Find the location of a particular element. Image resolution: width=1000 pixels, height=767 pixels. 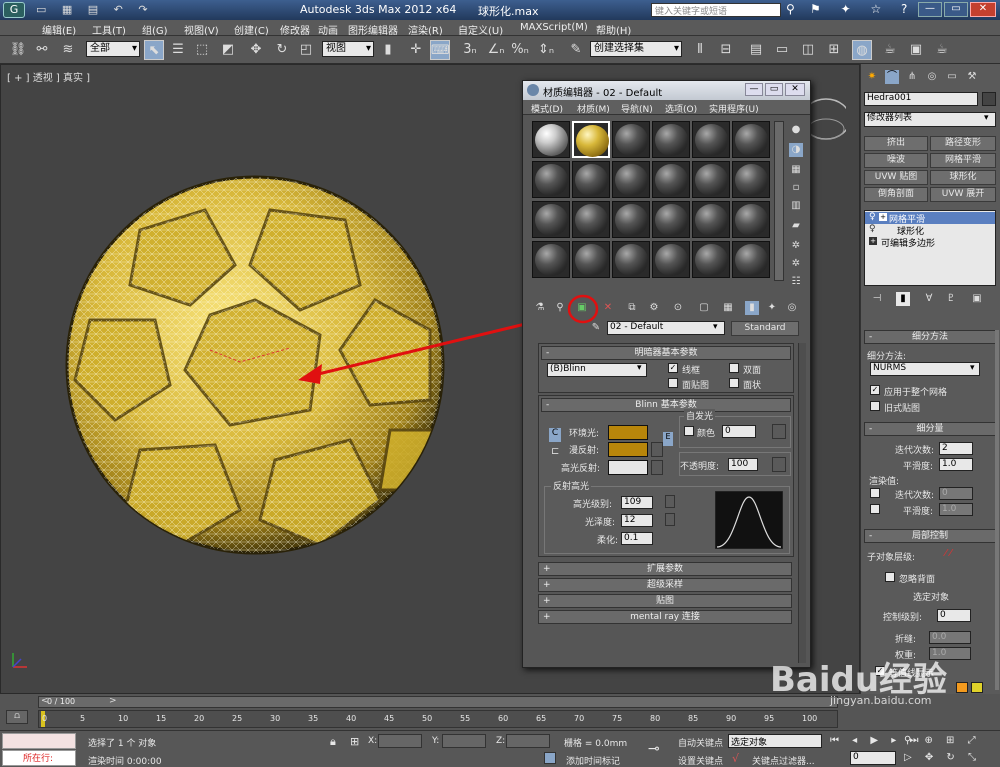

z-coord-field is located at coordinates (528, 741).